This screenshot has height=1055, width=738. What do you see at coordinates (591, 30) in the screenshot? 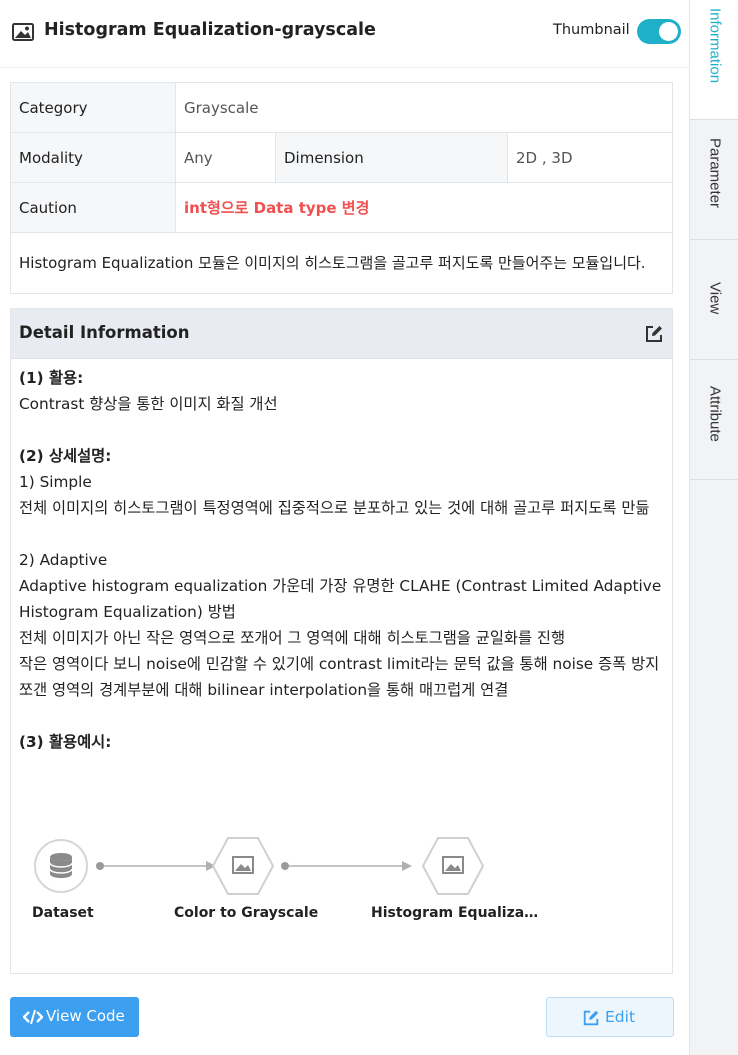
I see `thumbnail-label: Thumbnail` at bounding box center [591, 30].